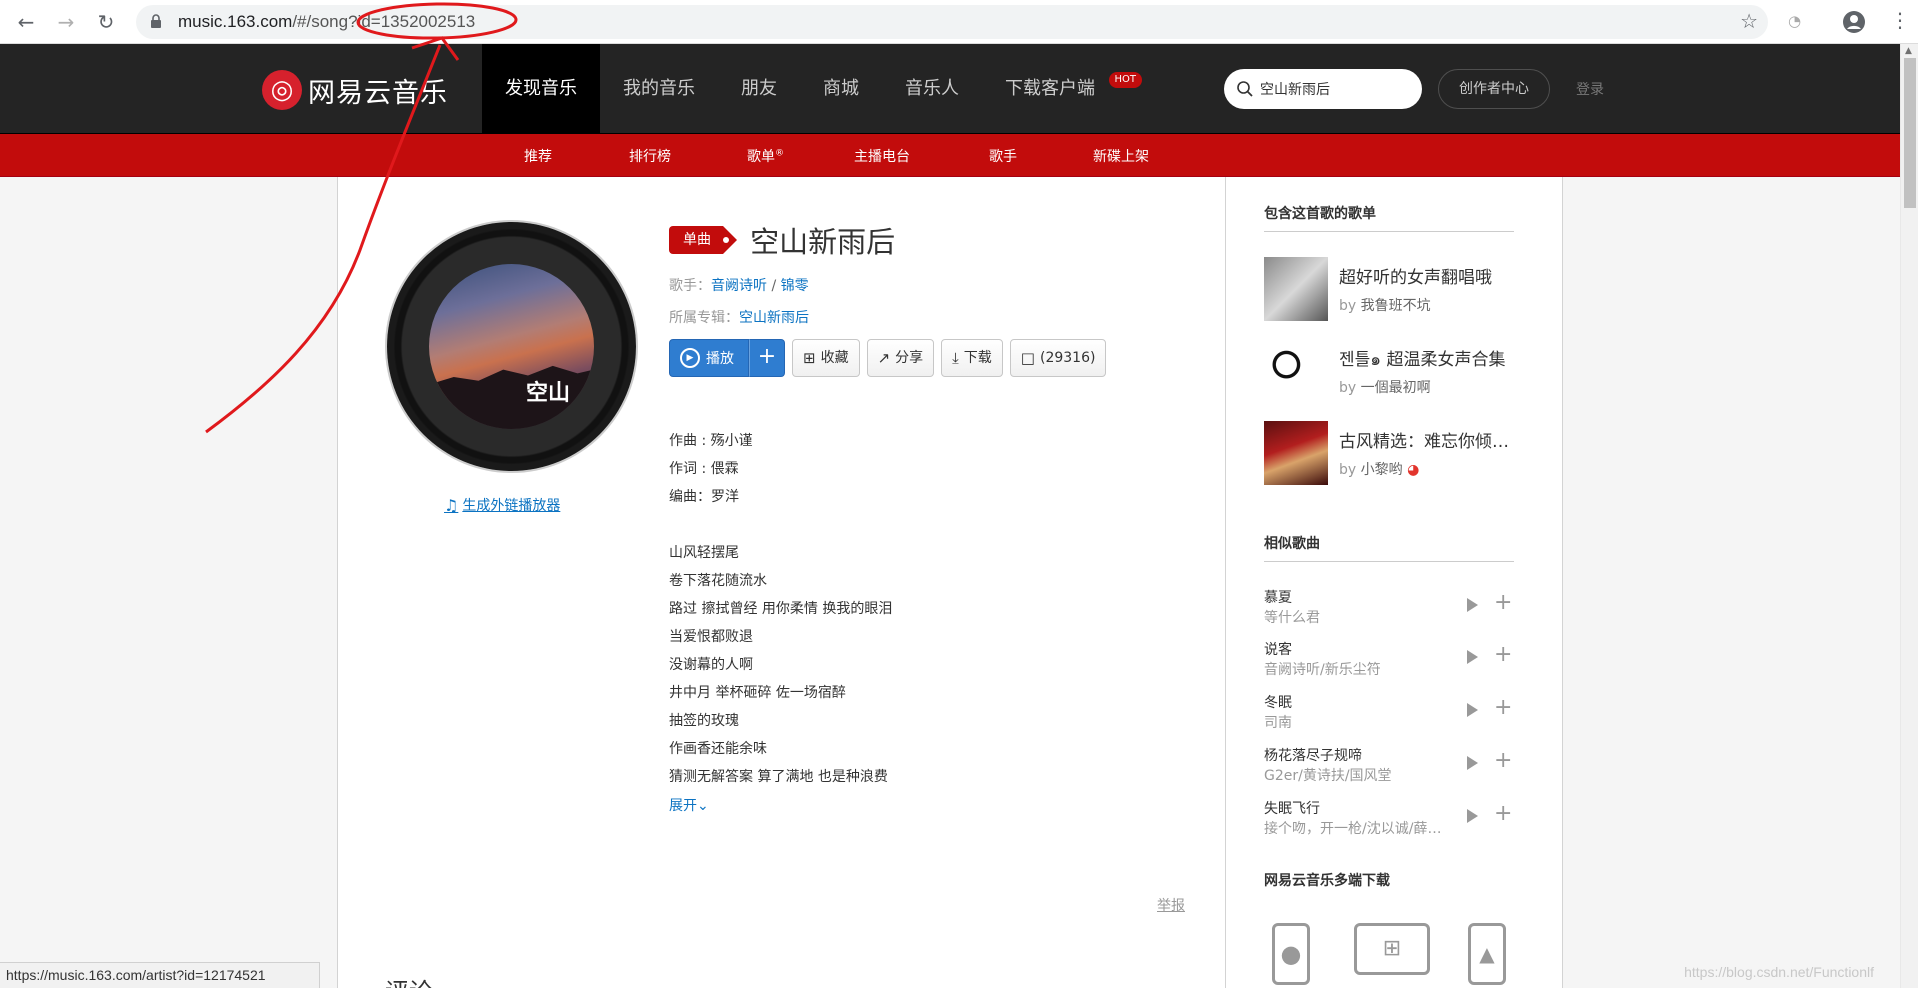 Image resolution: width=1918 pixels, height=988 pixels. Describe the element at coordinates (1359, 669) in the screenshot. I see `similar-song-artist: 音阙诗听/新乐尘符` at that location.